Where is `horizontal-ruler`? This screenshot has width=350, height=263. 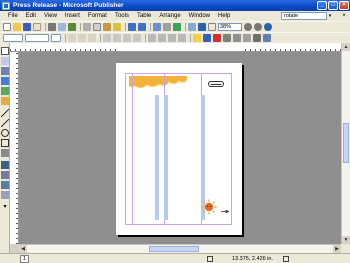
horizontal-ruler is located at coordinates (180, 47).